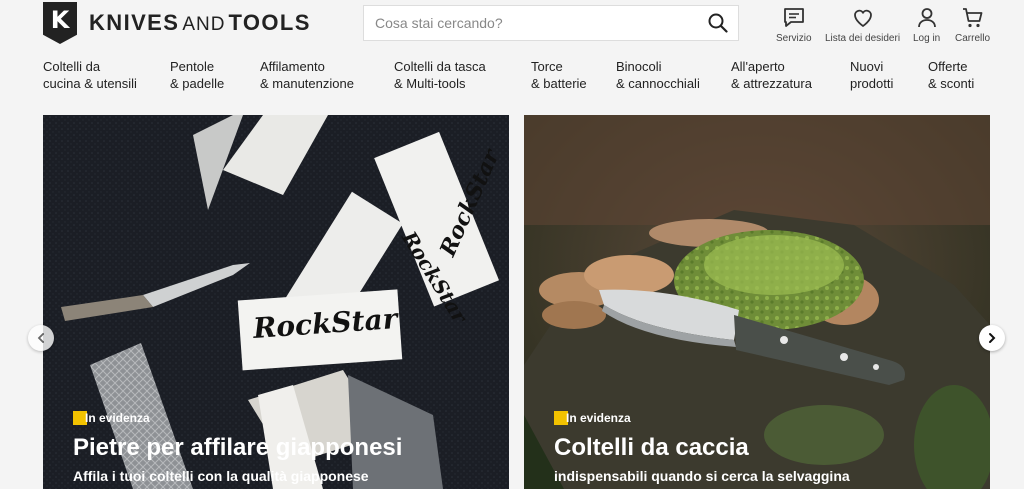  Describe the element at coordinates (292, 66) in the screenshot. I see `nav-line1: Affilamento` at that location.